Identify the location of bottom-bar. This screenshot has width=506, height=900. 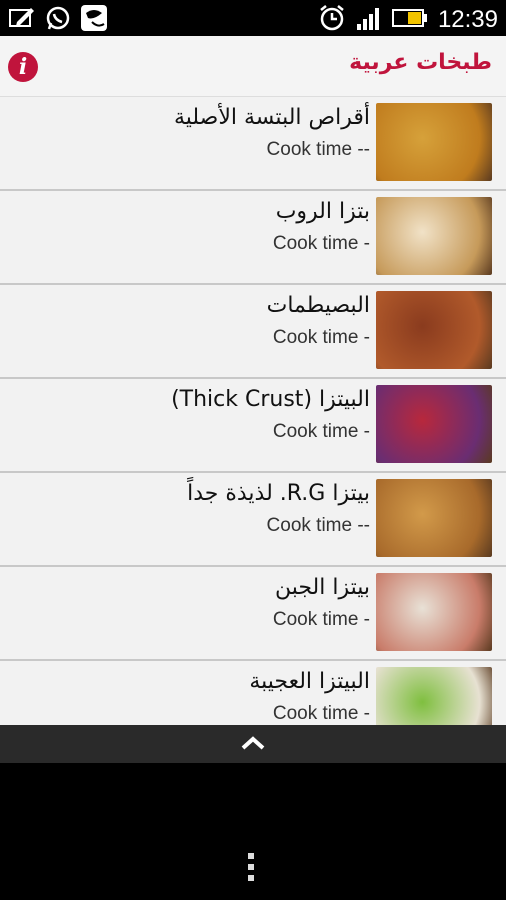
(253, 744).